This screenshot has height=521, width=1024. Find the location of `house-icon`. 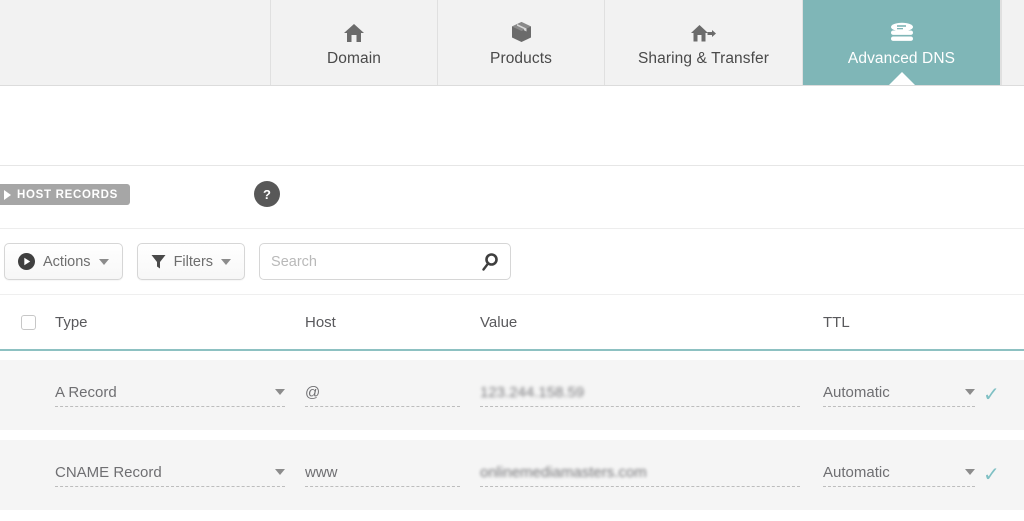

house-icon is located at coordinates (354, 30).